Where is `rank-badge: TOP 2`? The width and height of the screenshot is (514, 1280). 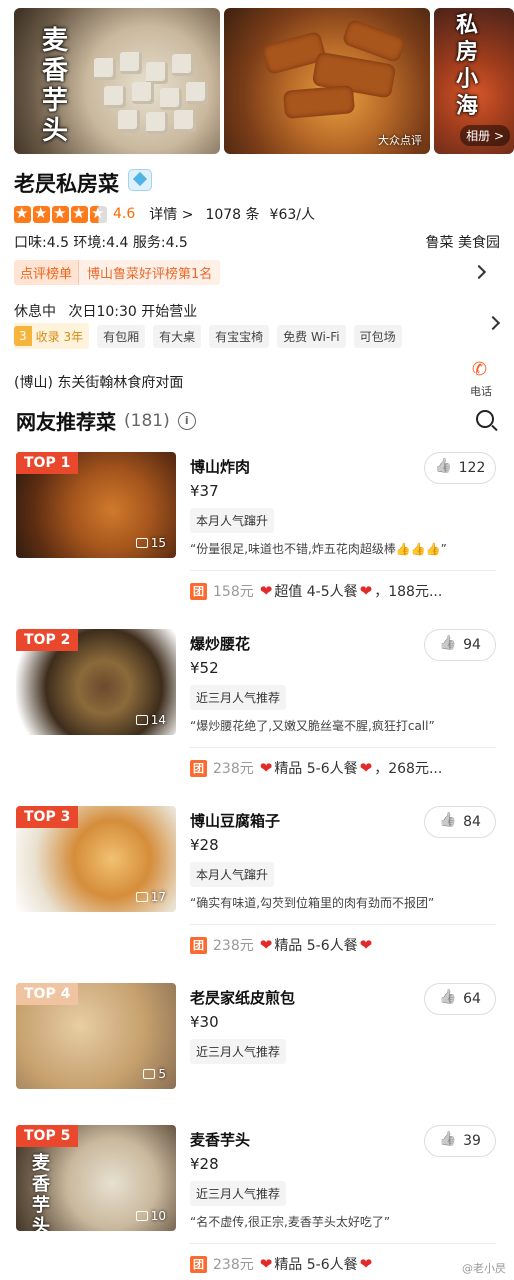
rank-badge: TOP 2 is located at coordinates (47, 640).